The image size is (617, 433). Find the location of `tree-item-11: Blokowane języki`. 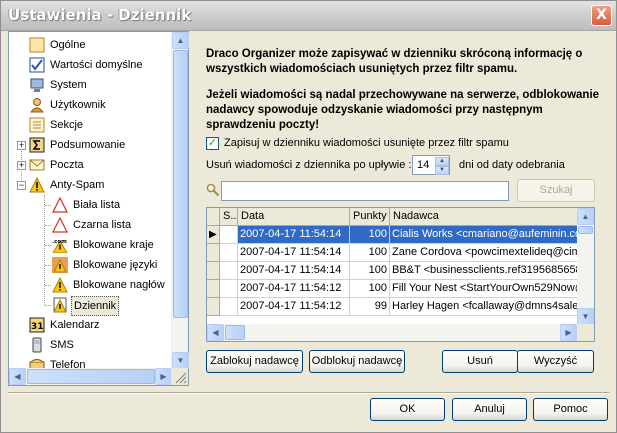

tree-item-11: Blokowane języki is located at coordinates (90, 265).